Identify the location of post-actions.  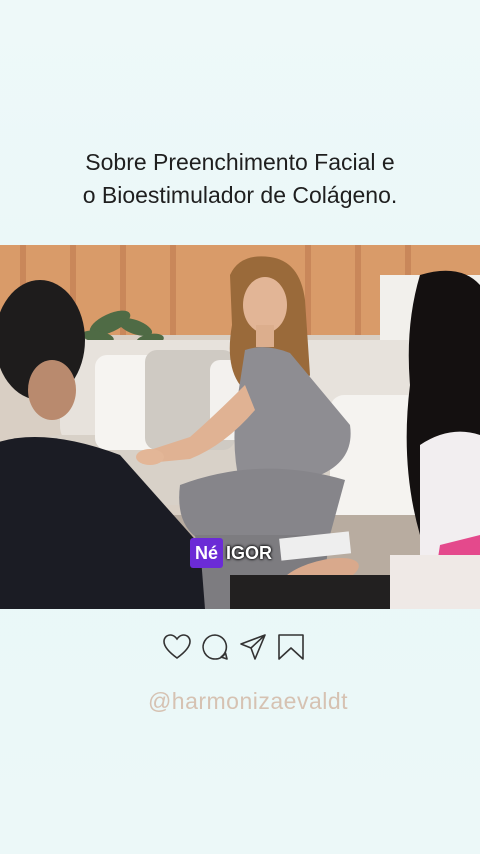
(234, 647).